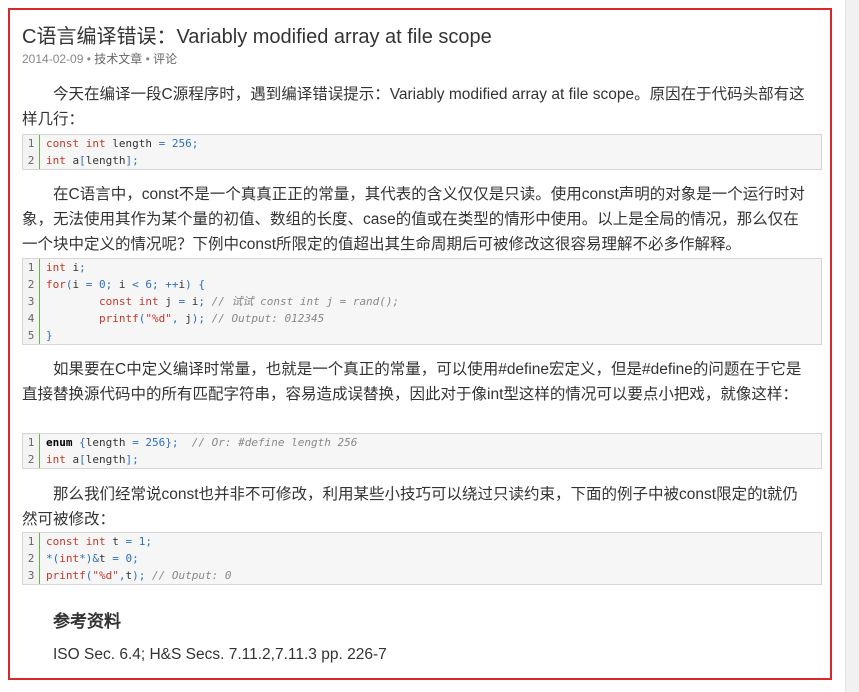  Describe the element at coordinates (422, 143) in the screenshot. I see `code-line: 1 const int length = 256;` at that location.